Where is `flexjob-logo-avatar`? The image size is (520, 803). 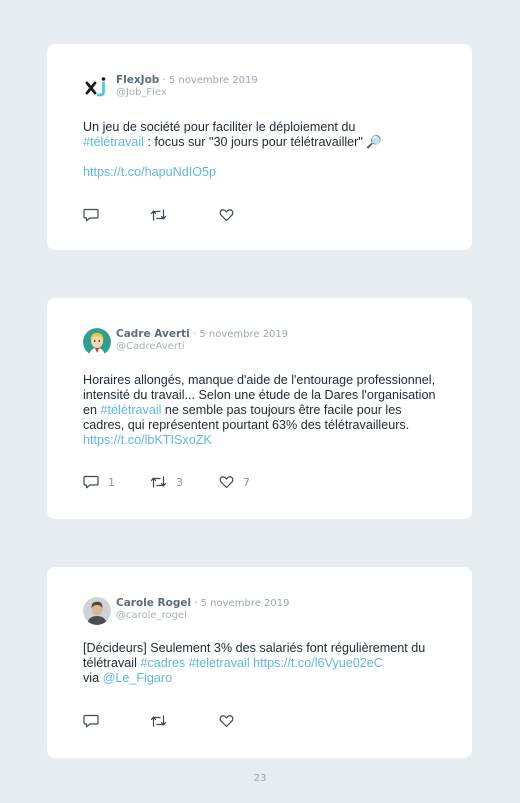
flexjob-logo-avatar is located at coordinates (97, 88).